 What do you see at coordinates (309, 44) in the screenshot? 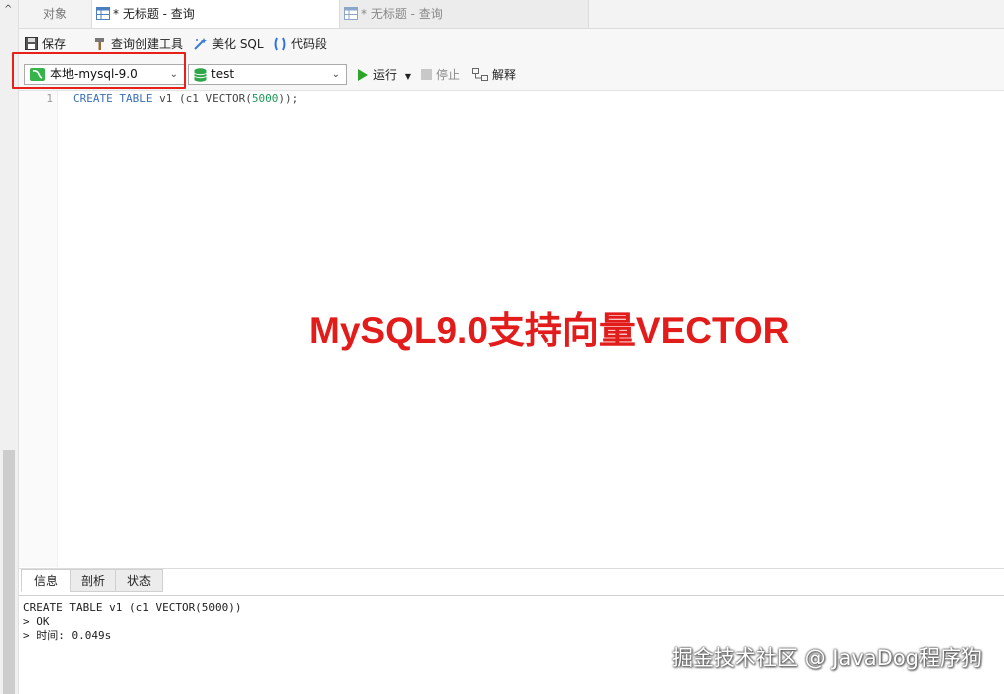
I see `code-snippet-label: 代码段` at bounding box center [309, 44].